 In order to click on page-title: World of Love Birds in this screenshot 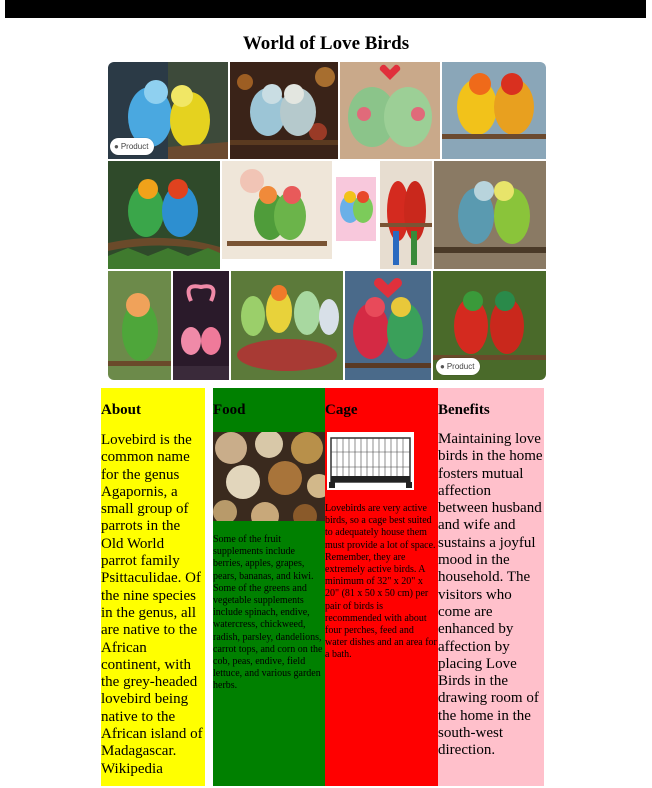, I will do `click(326, 43)`.